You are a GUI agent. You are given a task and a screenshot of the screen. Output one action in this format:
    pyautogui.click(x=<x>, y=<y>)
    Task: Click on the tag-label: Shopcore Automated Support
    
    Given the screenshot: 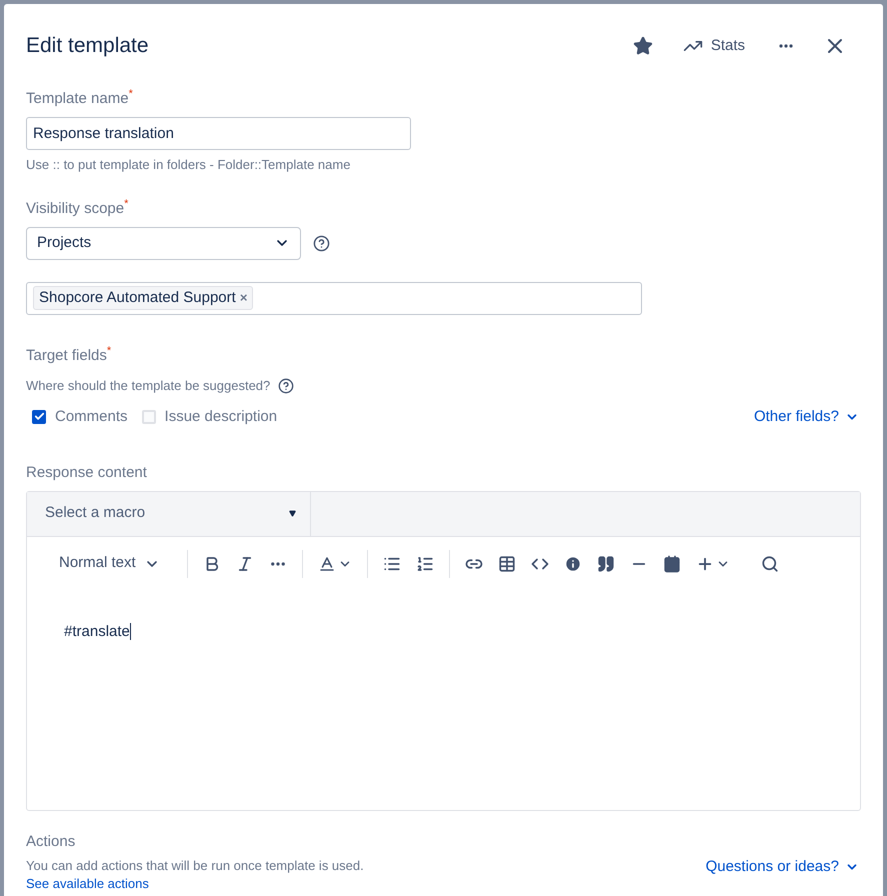 What is the action you would take?
    pyautogui.click(x=137, y=298)
    